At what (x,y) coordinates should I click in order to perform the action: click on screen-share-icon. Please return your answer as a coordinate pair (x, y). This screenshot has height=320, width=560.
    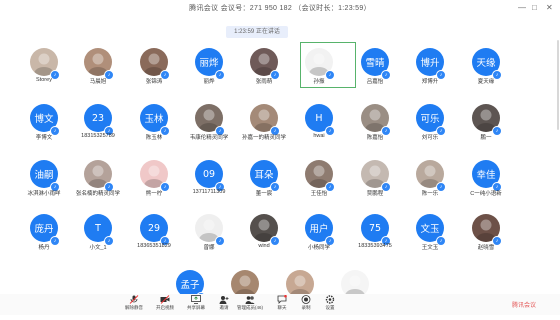
    Looking at the image, I should click on (196, 299).